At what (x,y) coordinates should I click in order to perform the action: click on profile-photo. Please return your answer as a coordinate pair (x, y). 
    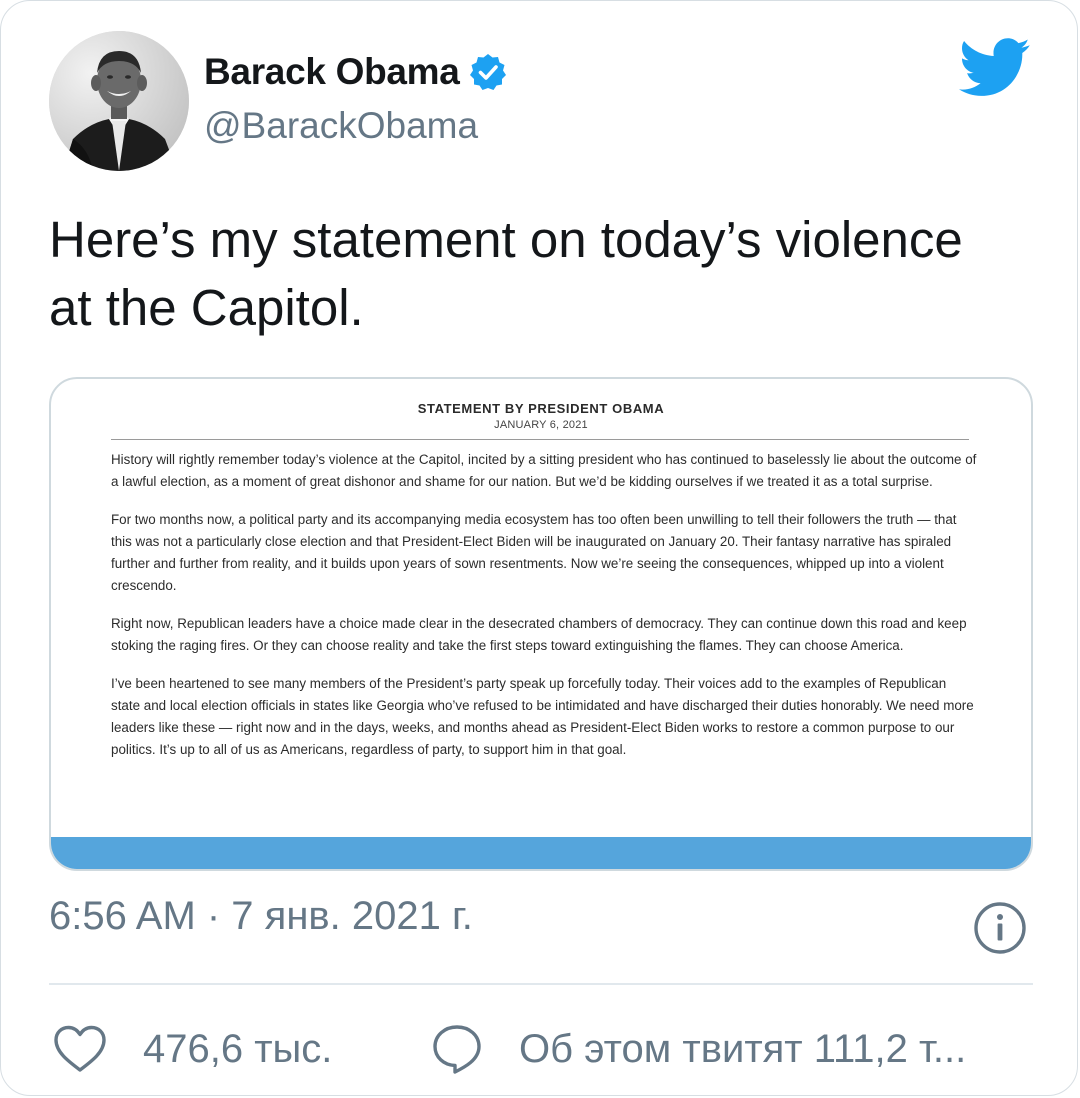
    Looking at the image, I should click on (119, 101).